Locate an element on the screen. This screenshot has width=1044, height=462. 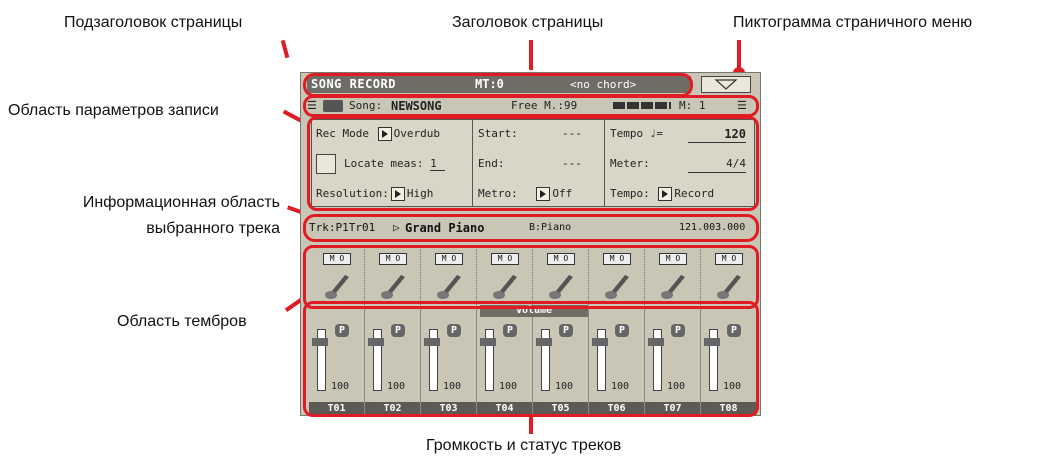
timbres-area: M OM OM OM OM OM OM OM O is located at coordinates (533, 278).